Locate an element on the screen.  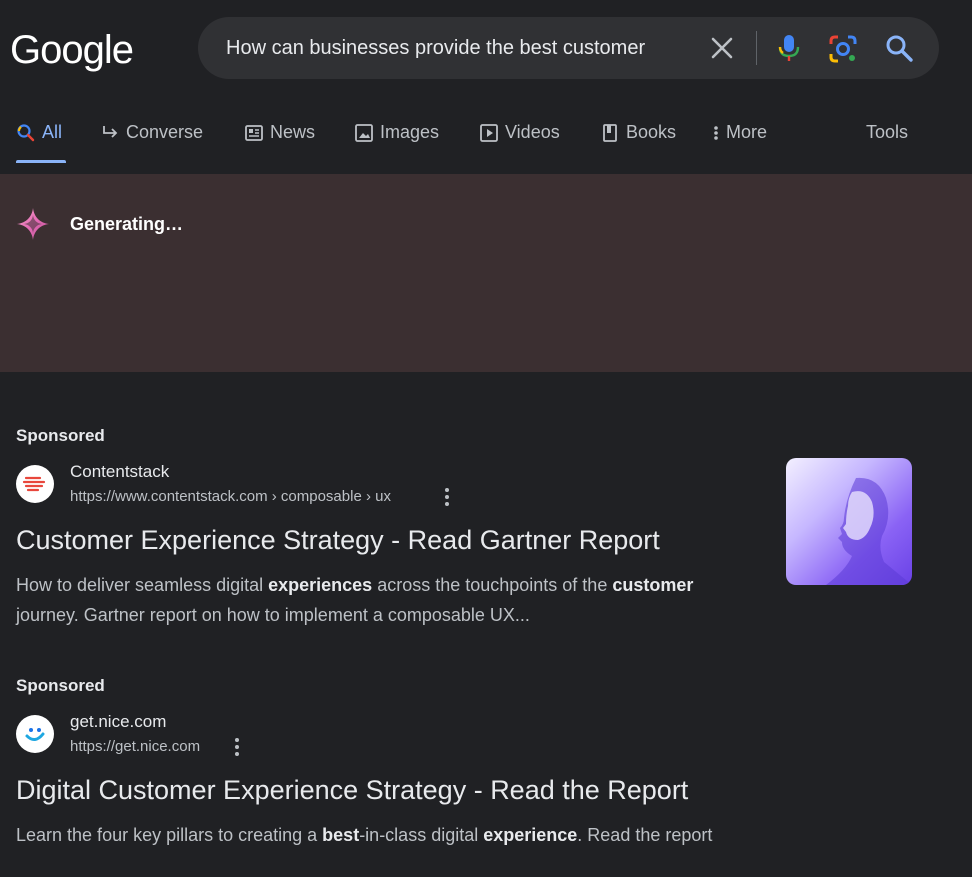
search-divider is located at coordinates (756, 48).